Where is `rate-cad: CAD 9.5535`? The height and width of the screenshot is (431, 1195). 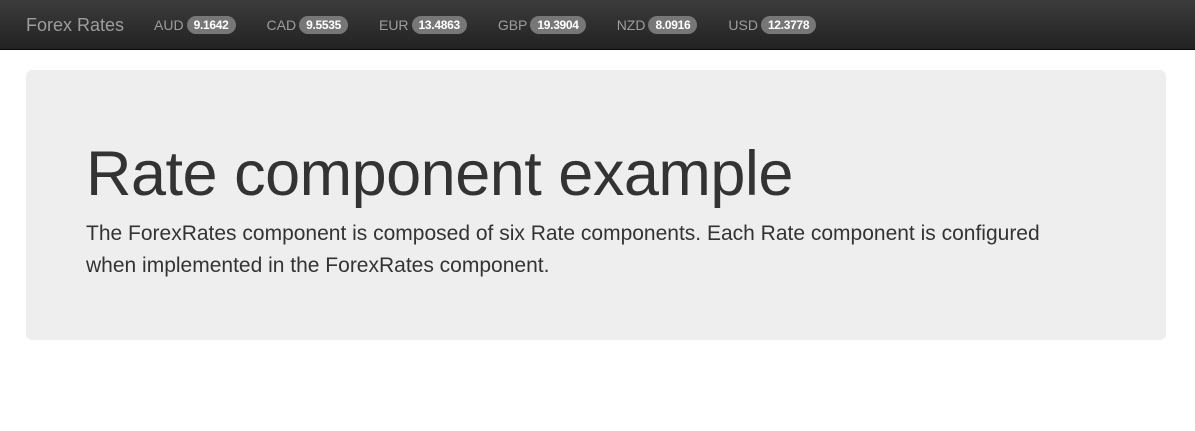
rate-cad: CAD 9.5535 is located at coordinates (307, 24).